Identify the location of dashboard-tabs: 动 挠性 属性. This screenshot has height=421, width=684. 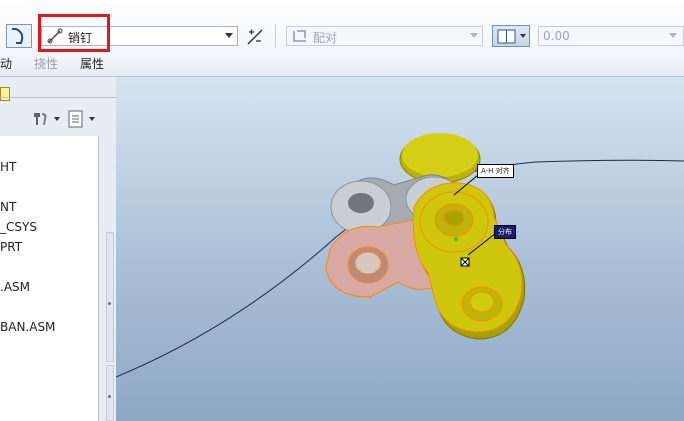
(342, 64).